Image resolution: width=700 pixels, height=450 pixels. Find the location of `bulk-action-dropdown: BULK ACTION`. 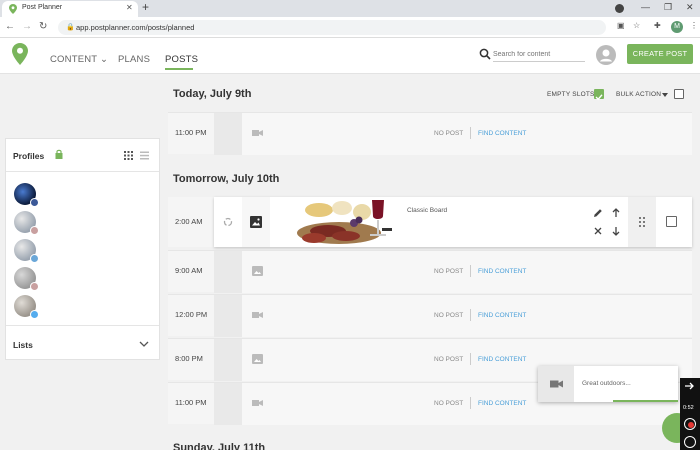

bulk-action-dropdown: BULK ACTION is located at coordinates (638, 94).